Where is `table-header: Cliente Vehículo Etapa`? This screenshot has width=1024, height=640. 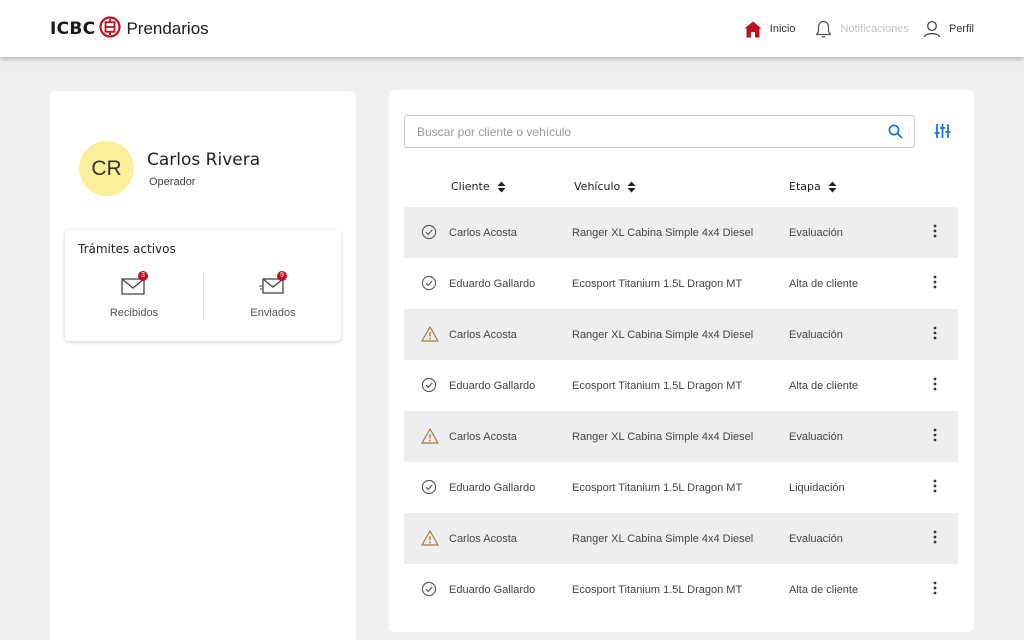 table-header: Cliente Vehículo Etapa is located at coordinates (681, 188).